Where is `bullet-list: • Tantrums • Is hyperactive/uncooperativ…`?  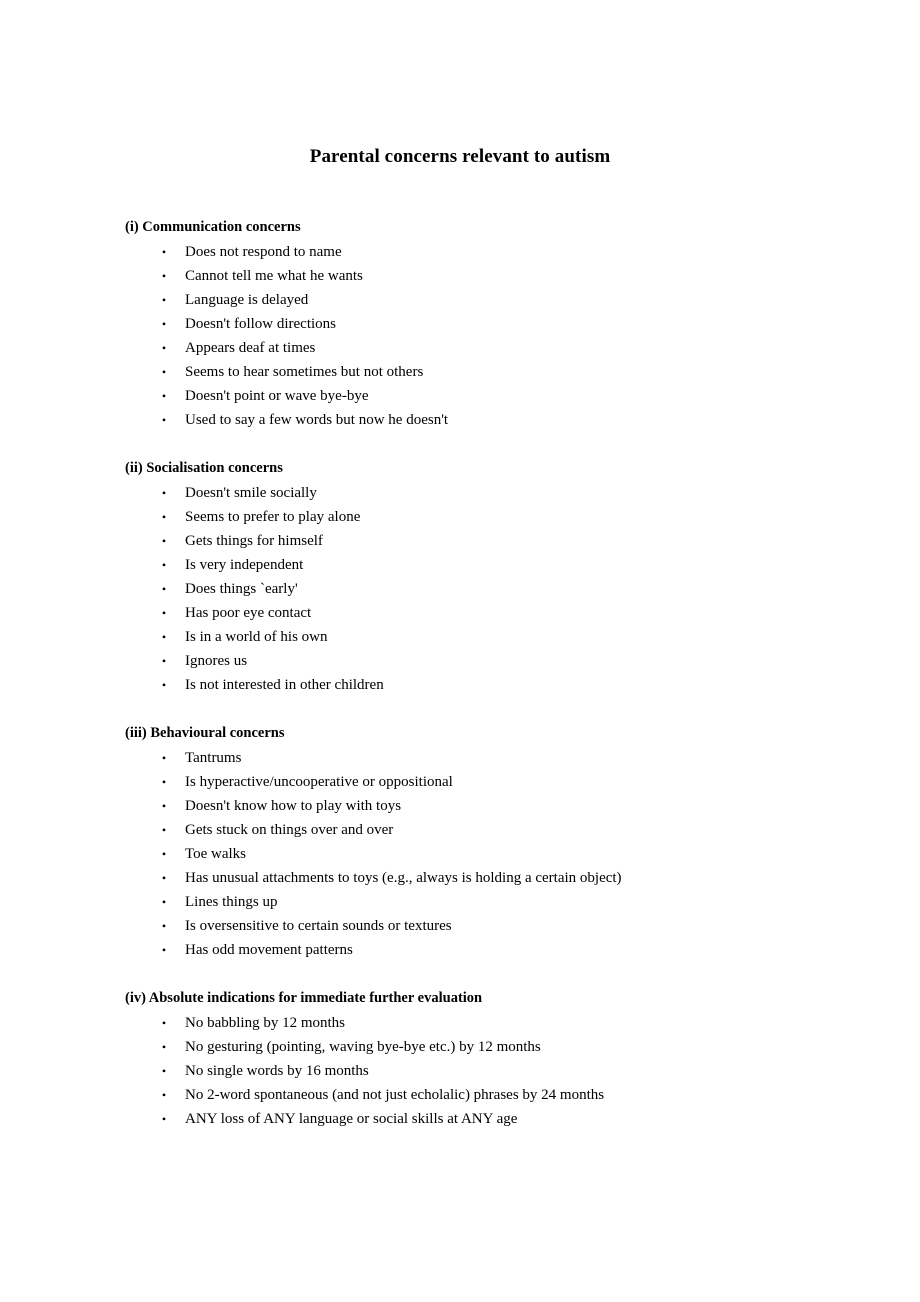
bullet-list: • Tantrums • Is hyperactive/uncooperativ… is located at coordinates (460, 854).